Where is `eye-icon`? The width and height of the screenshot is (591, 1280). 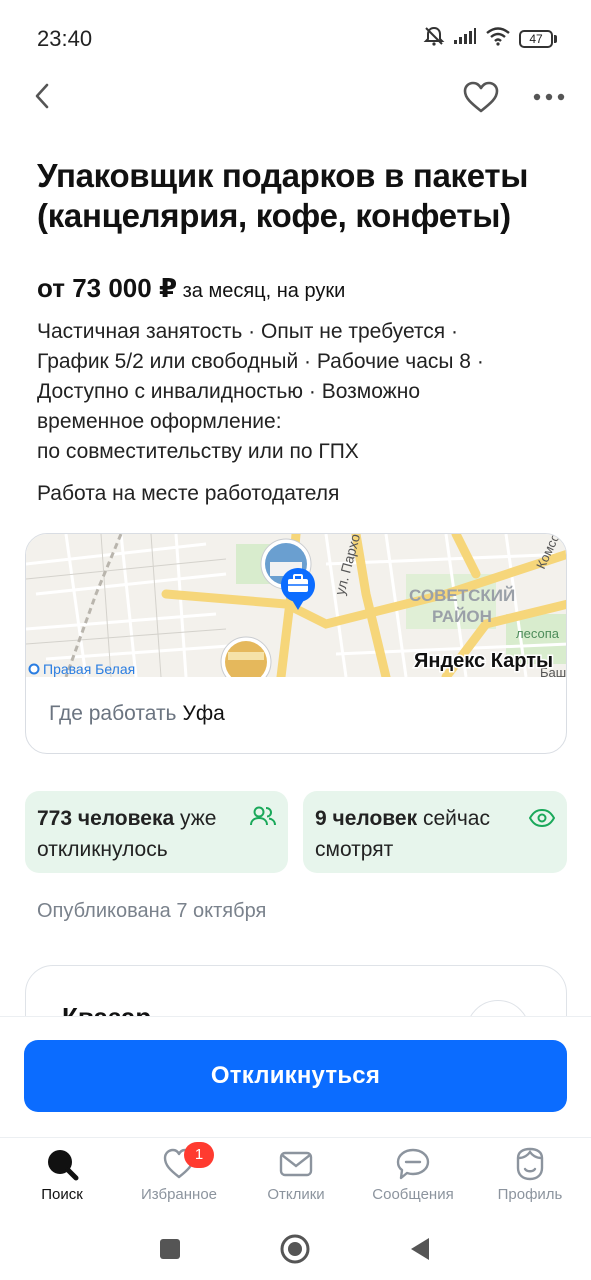
eye-icon is located at coordinates (542, 820).